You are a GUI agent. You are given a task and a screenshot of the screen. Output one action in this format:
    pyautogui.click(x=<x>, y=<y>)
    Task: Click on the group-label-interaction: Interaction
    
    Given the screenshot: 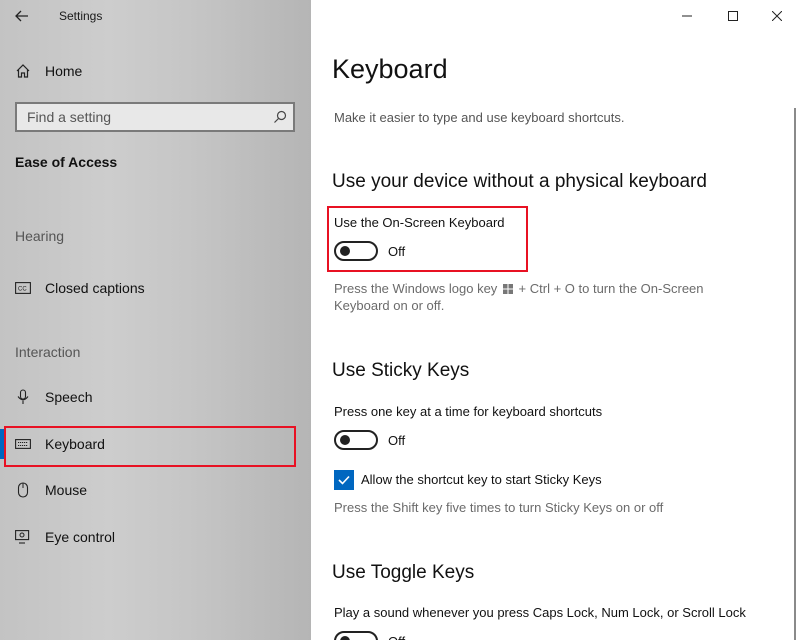 What is the action you would take?
    pyautogui.click(x=48, y=352)
    